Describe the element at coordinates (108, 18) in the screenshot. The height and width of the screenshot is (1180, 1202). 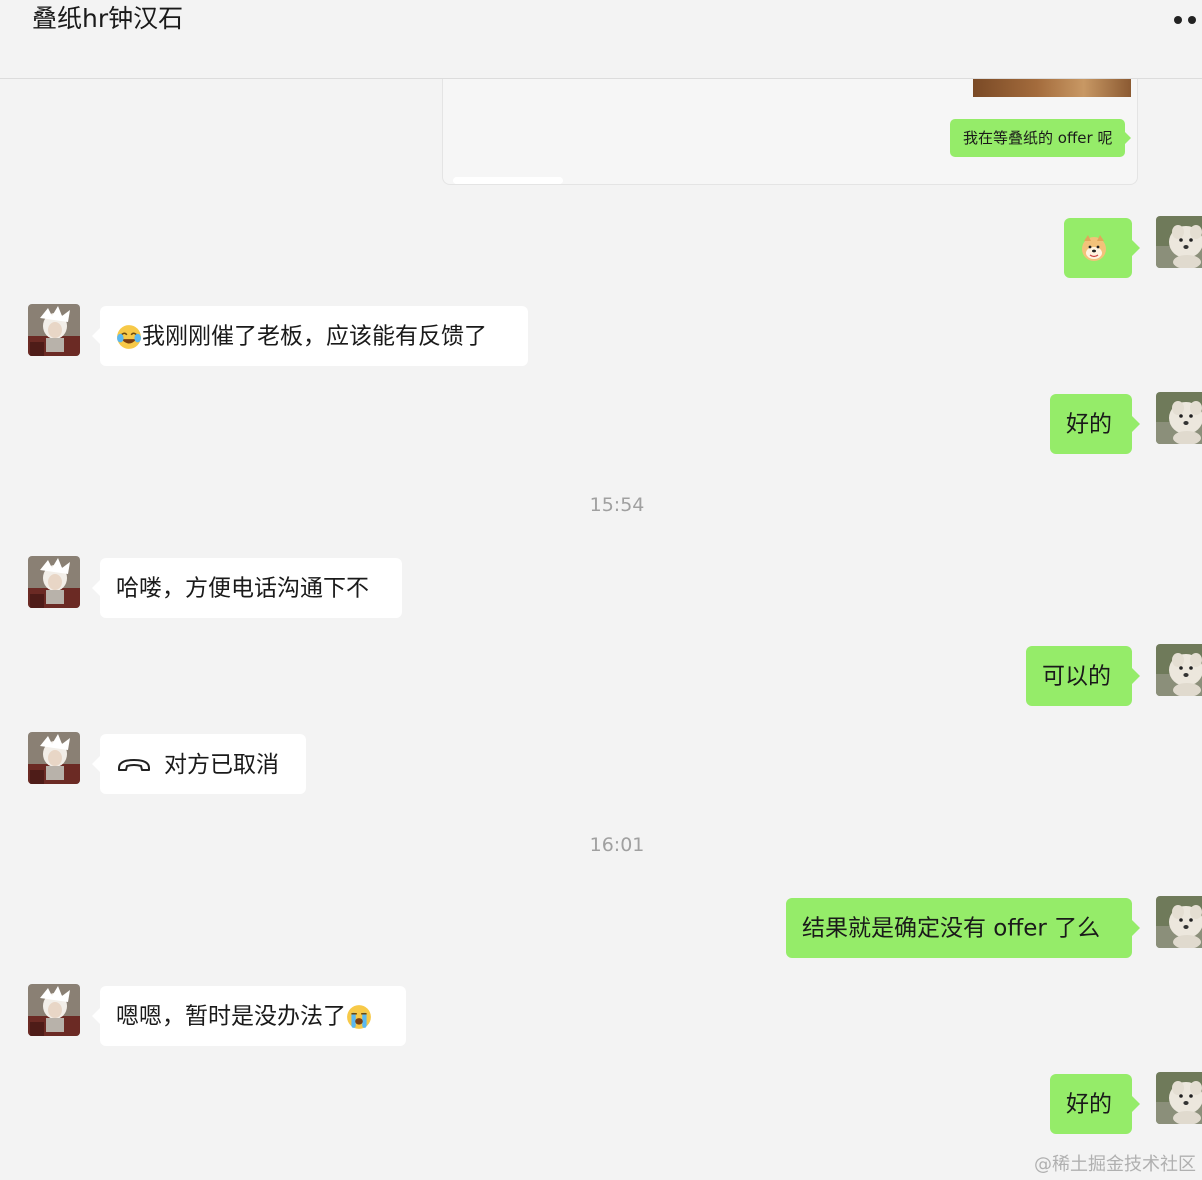
I see `chat-title: 叠纸hr钟汉石` at that location.